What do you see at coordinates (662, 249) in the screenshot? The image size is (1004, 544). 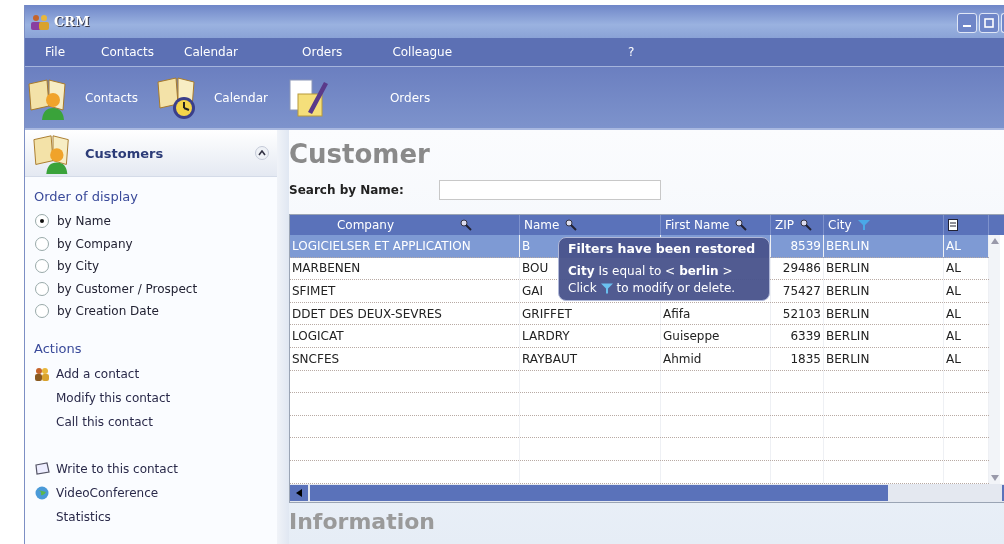 I see `tooltip-title: Filters have been restored` at bounding box center [662, 249].